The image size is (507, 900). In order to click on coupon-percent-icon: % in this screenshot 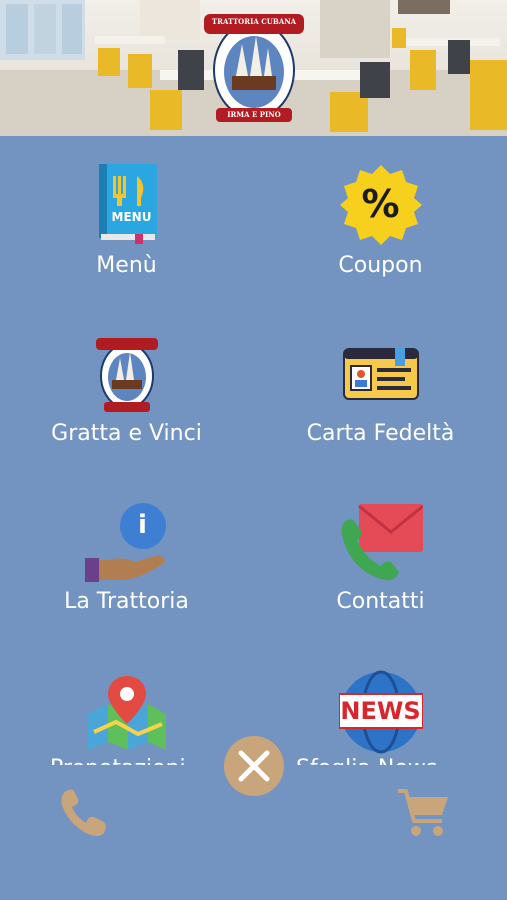, I will do `click(380, 205)`.